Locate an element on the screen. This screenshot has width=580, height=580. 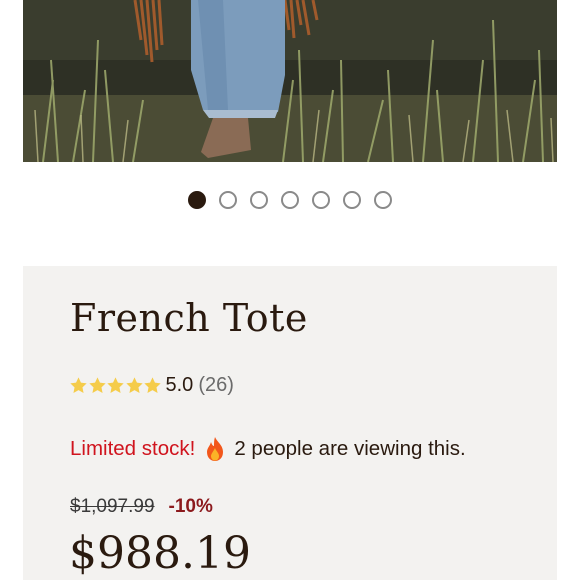
rating-stars is located at coordinates (115, 385).